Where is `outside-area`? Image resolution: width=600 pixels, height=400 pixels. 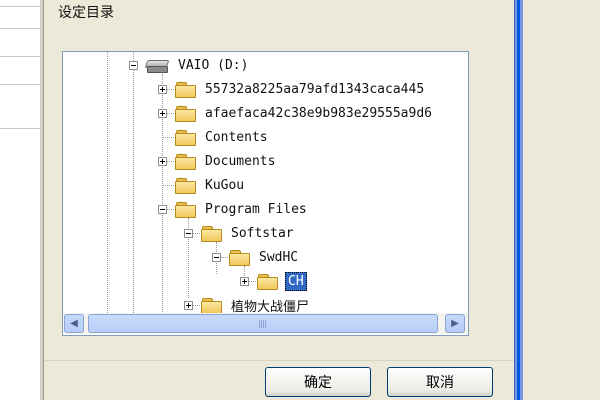 outside-area is located at coordinates (561, 200).